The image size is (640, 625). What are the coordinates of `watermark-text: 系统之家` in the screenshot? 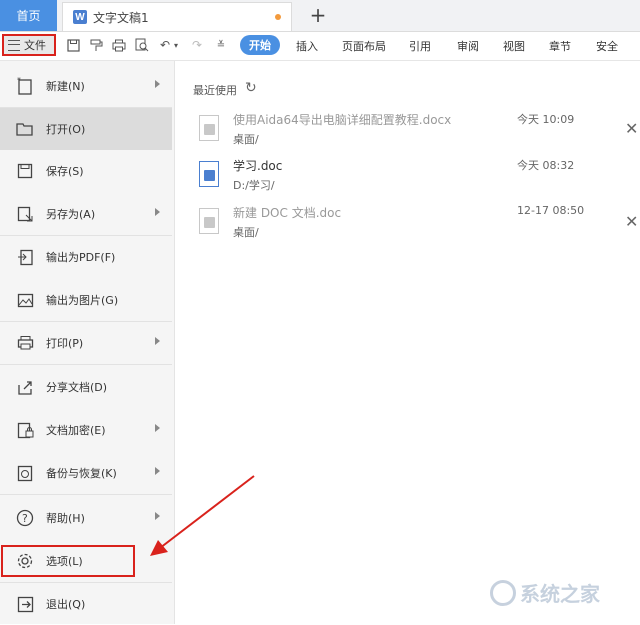 It's located at (560, 594).